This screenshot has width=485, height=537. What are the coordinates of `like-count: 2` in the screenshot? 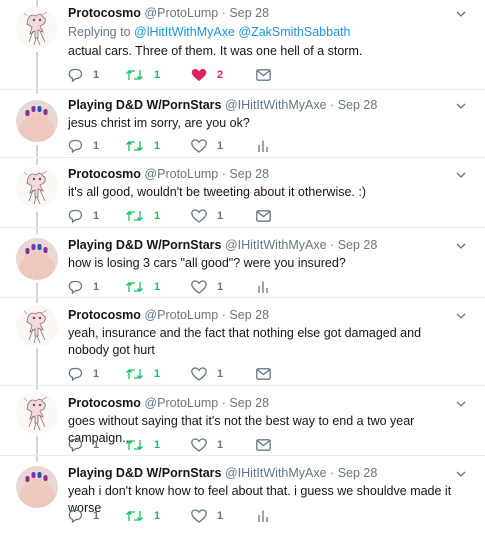 It's located at (220, 75).